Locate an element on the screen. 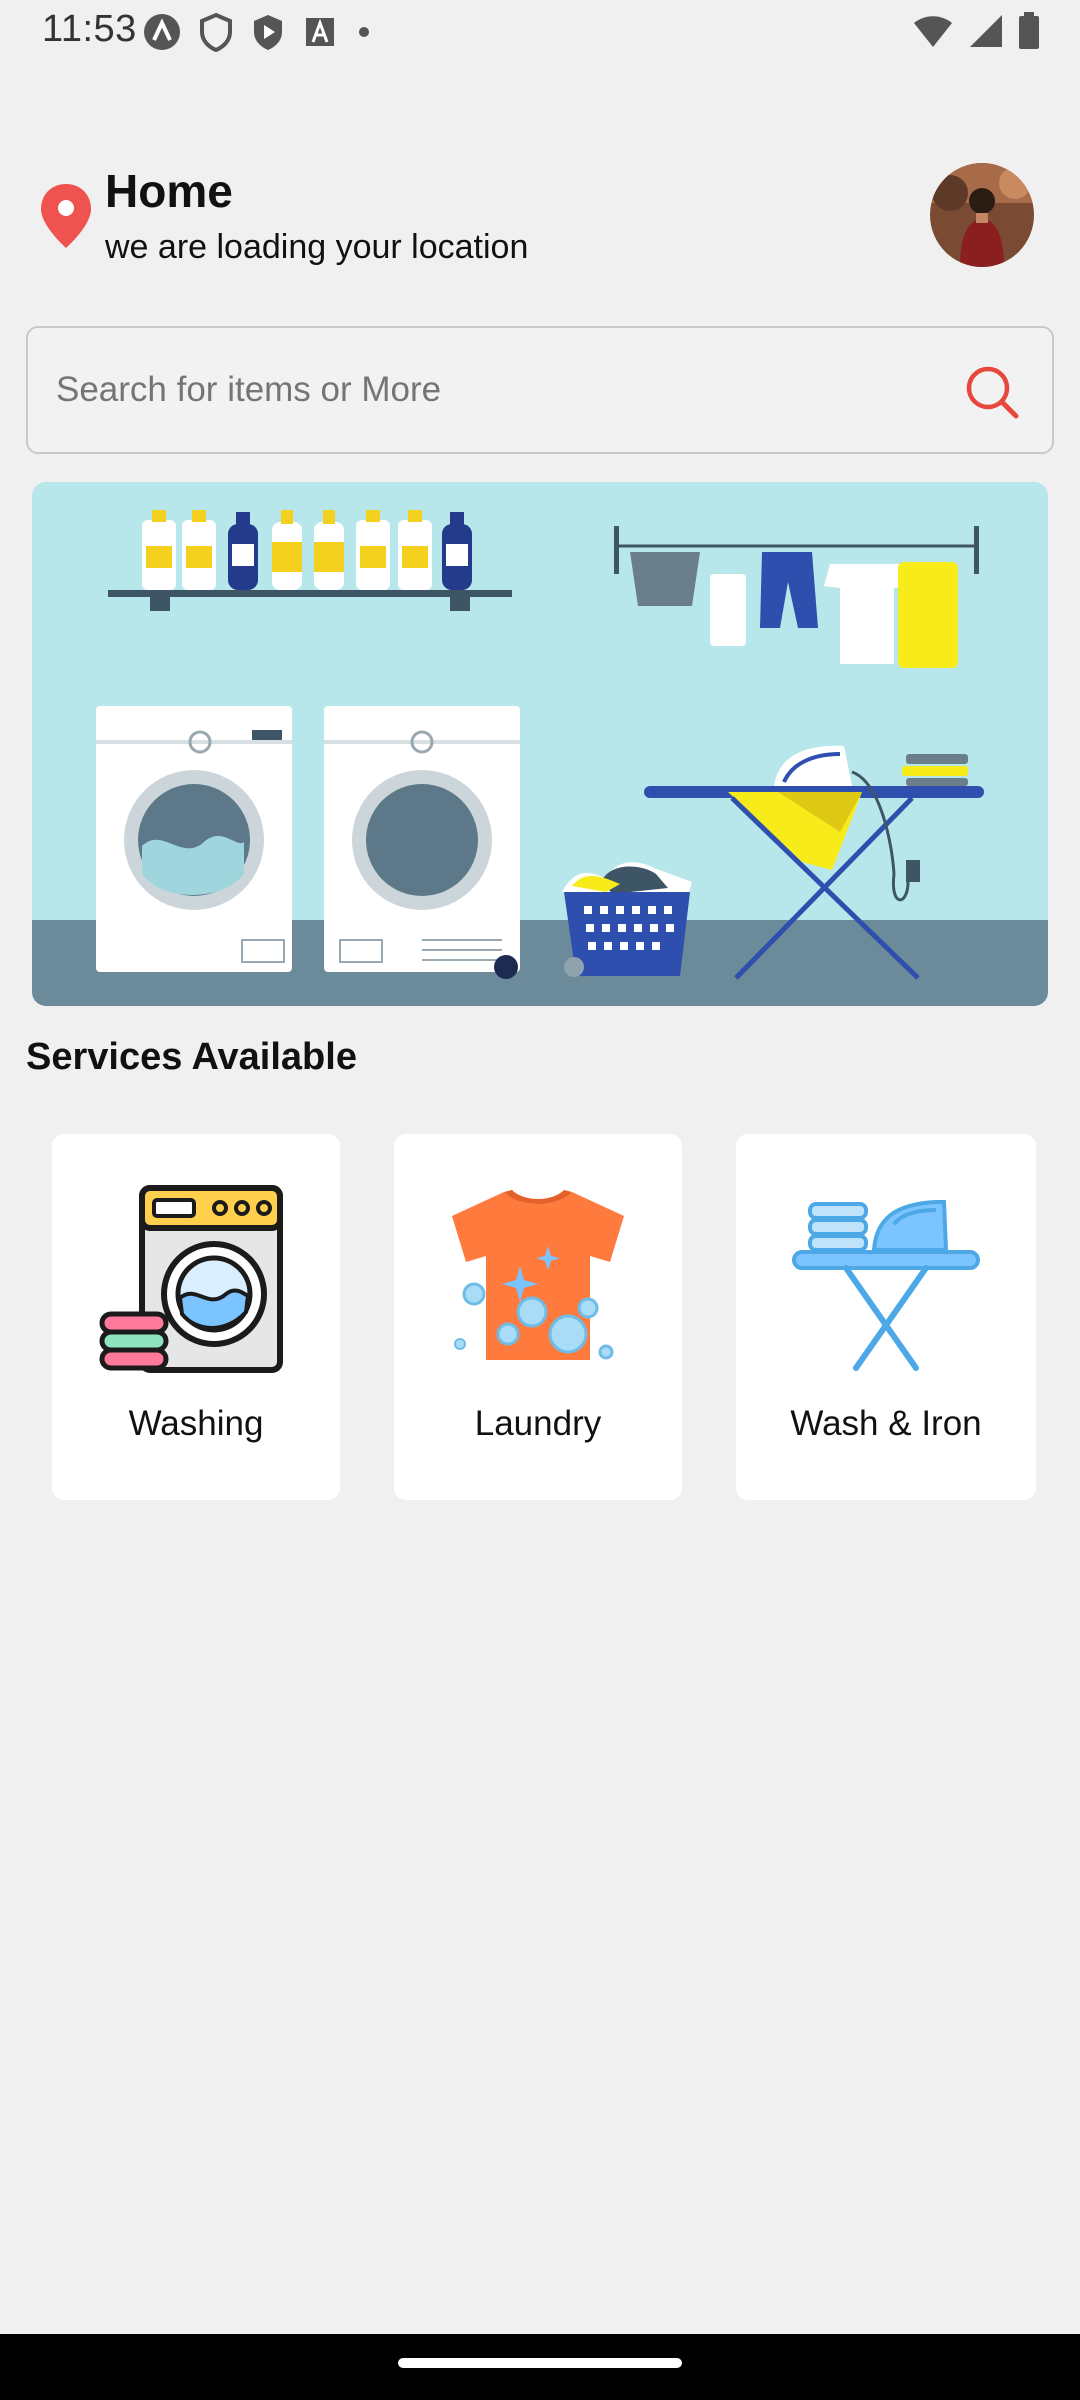  location-subtitle: we are loading your location is located at coordinates (316, 247).